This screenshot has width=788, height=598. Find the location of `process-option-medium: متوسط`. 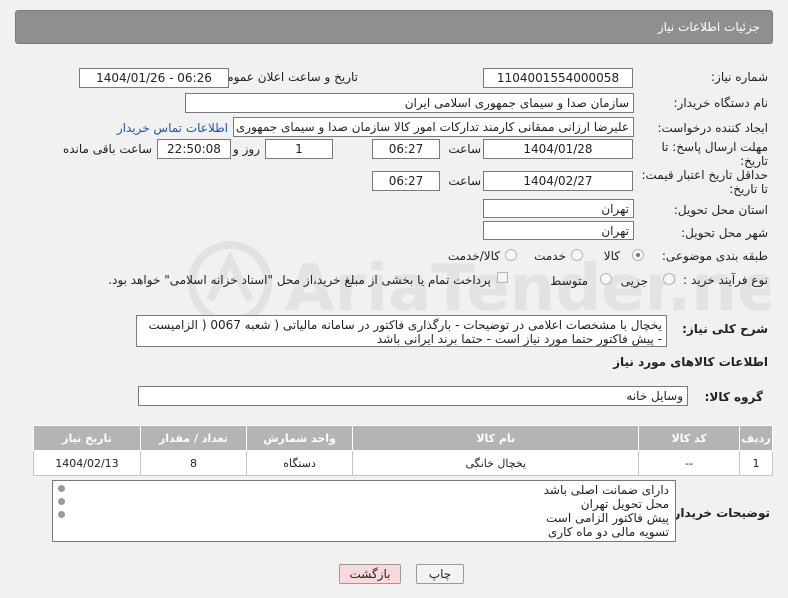

process-option-medium: متوسط is located at coordinates (569, 281).